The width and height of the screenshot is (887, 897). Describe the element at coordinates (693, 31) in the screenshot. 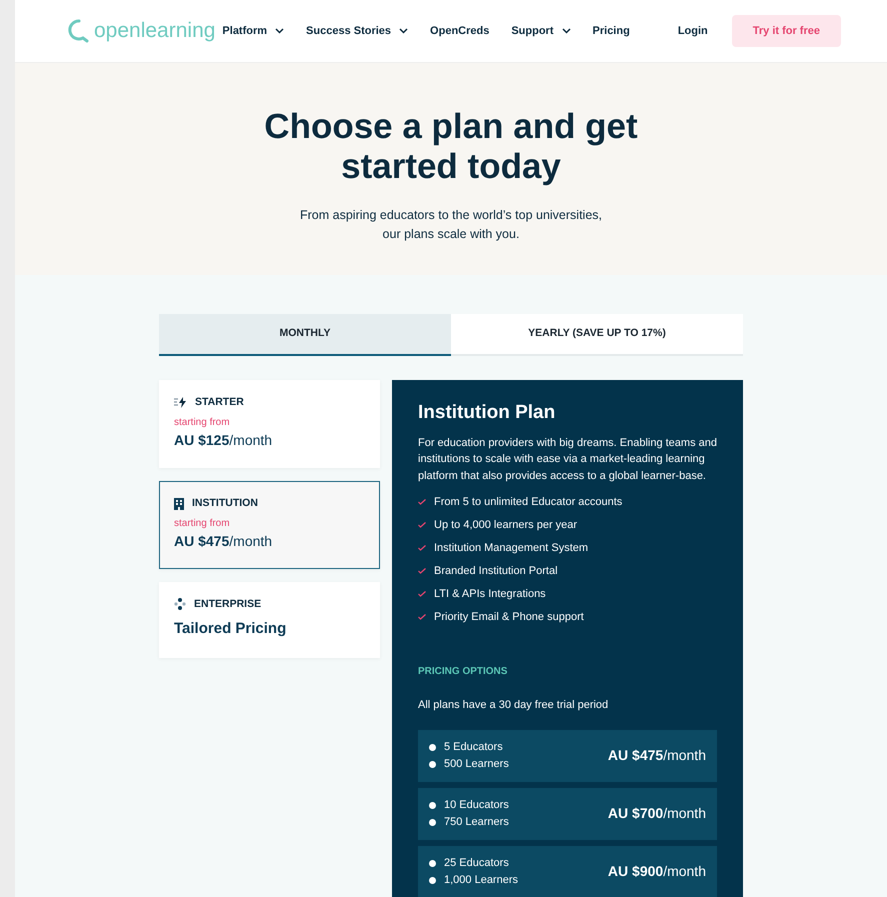

I see `login-link: Login` at that location.